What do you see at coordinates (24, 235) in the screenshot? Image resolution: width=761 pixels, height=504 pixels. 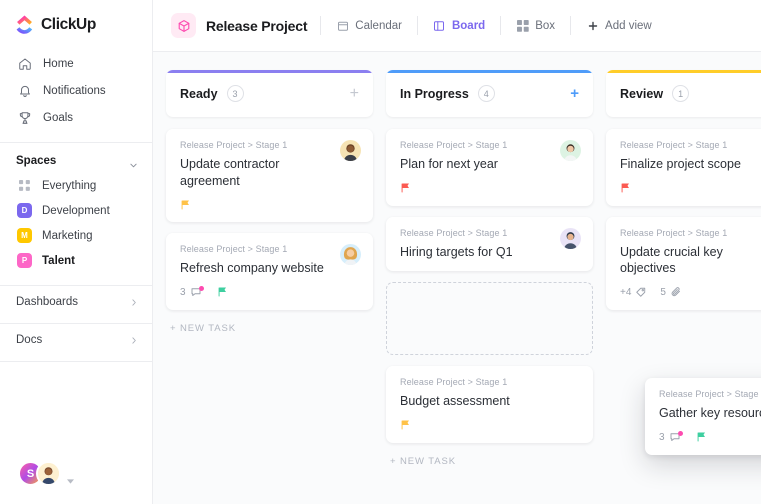 I see `space-avatar-marketing: M` at bounding box center [24, 235].